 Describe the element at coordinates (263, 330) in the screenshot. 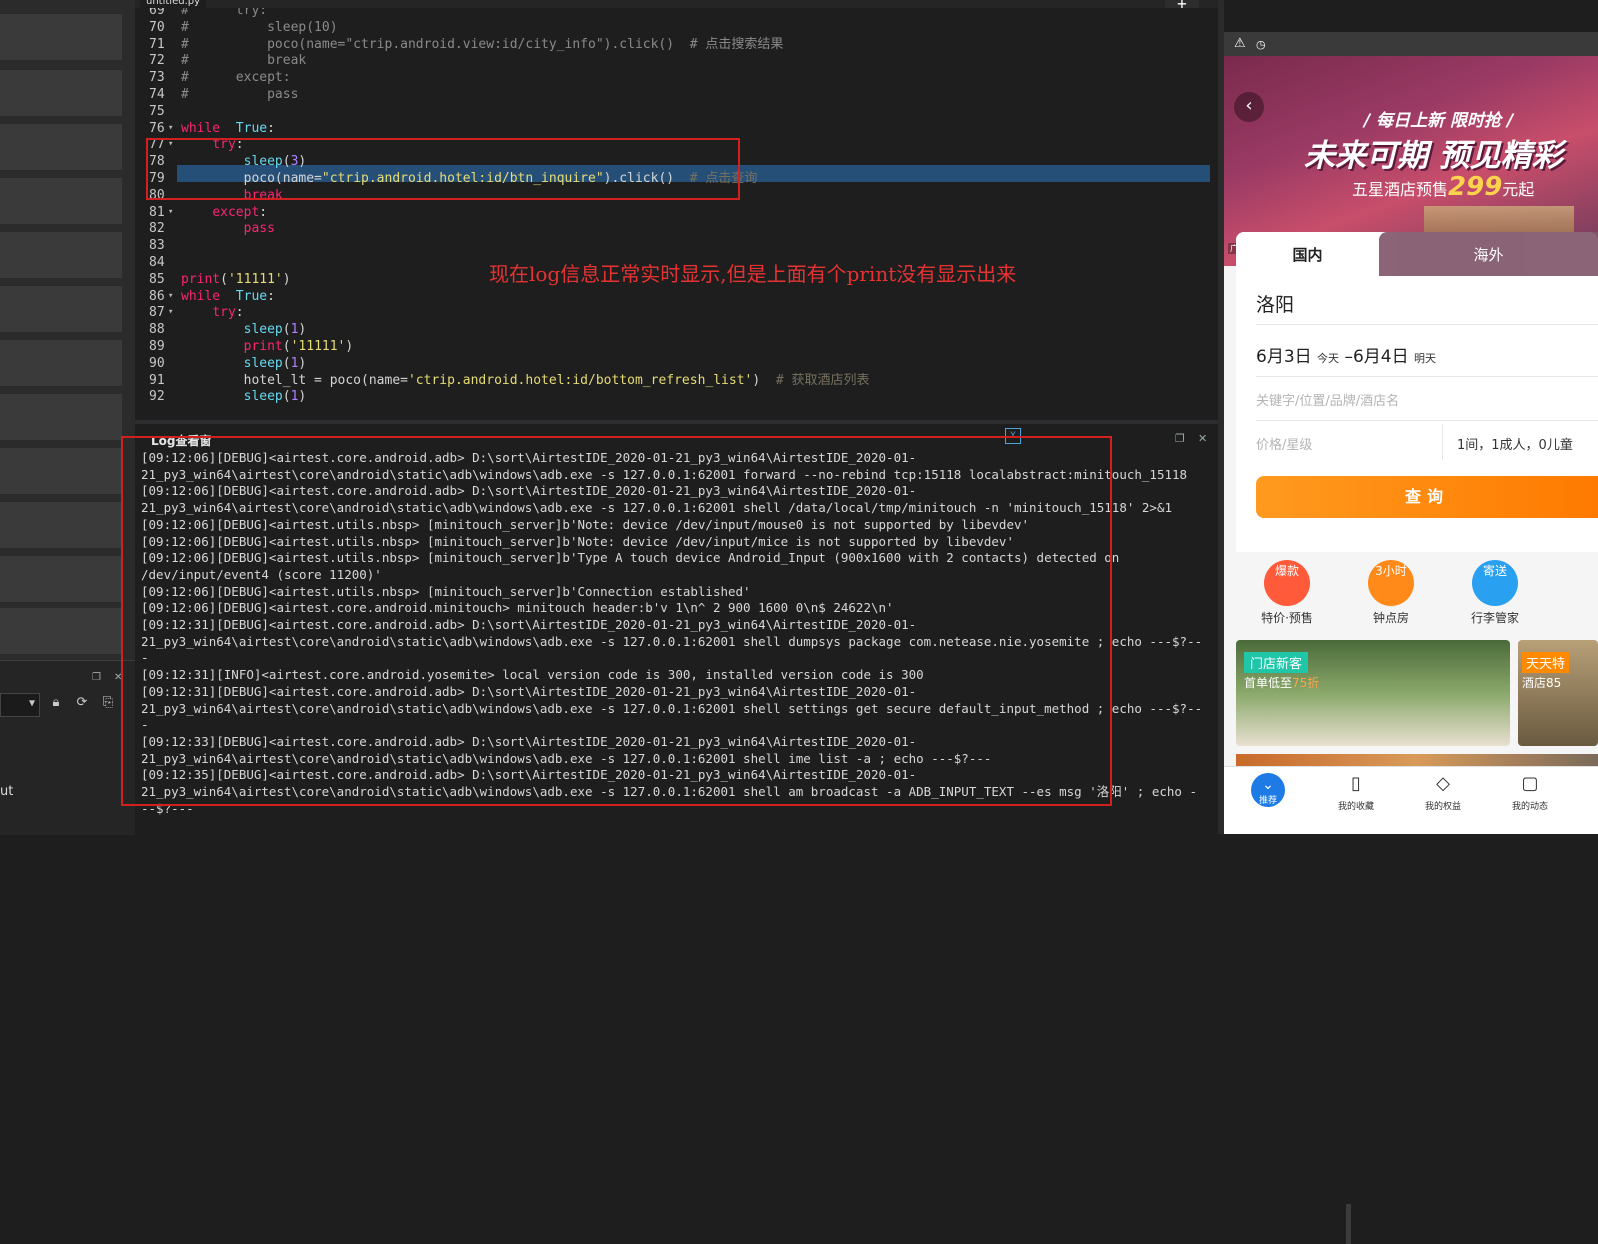

I see `code-token: sleep` at that location.